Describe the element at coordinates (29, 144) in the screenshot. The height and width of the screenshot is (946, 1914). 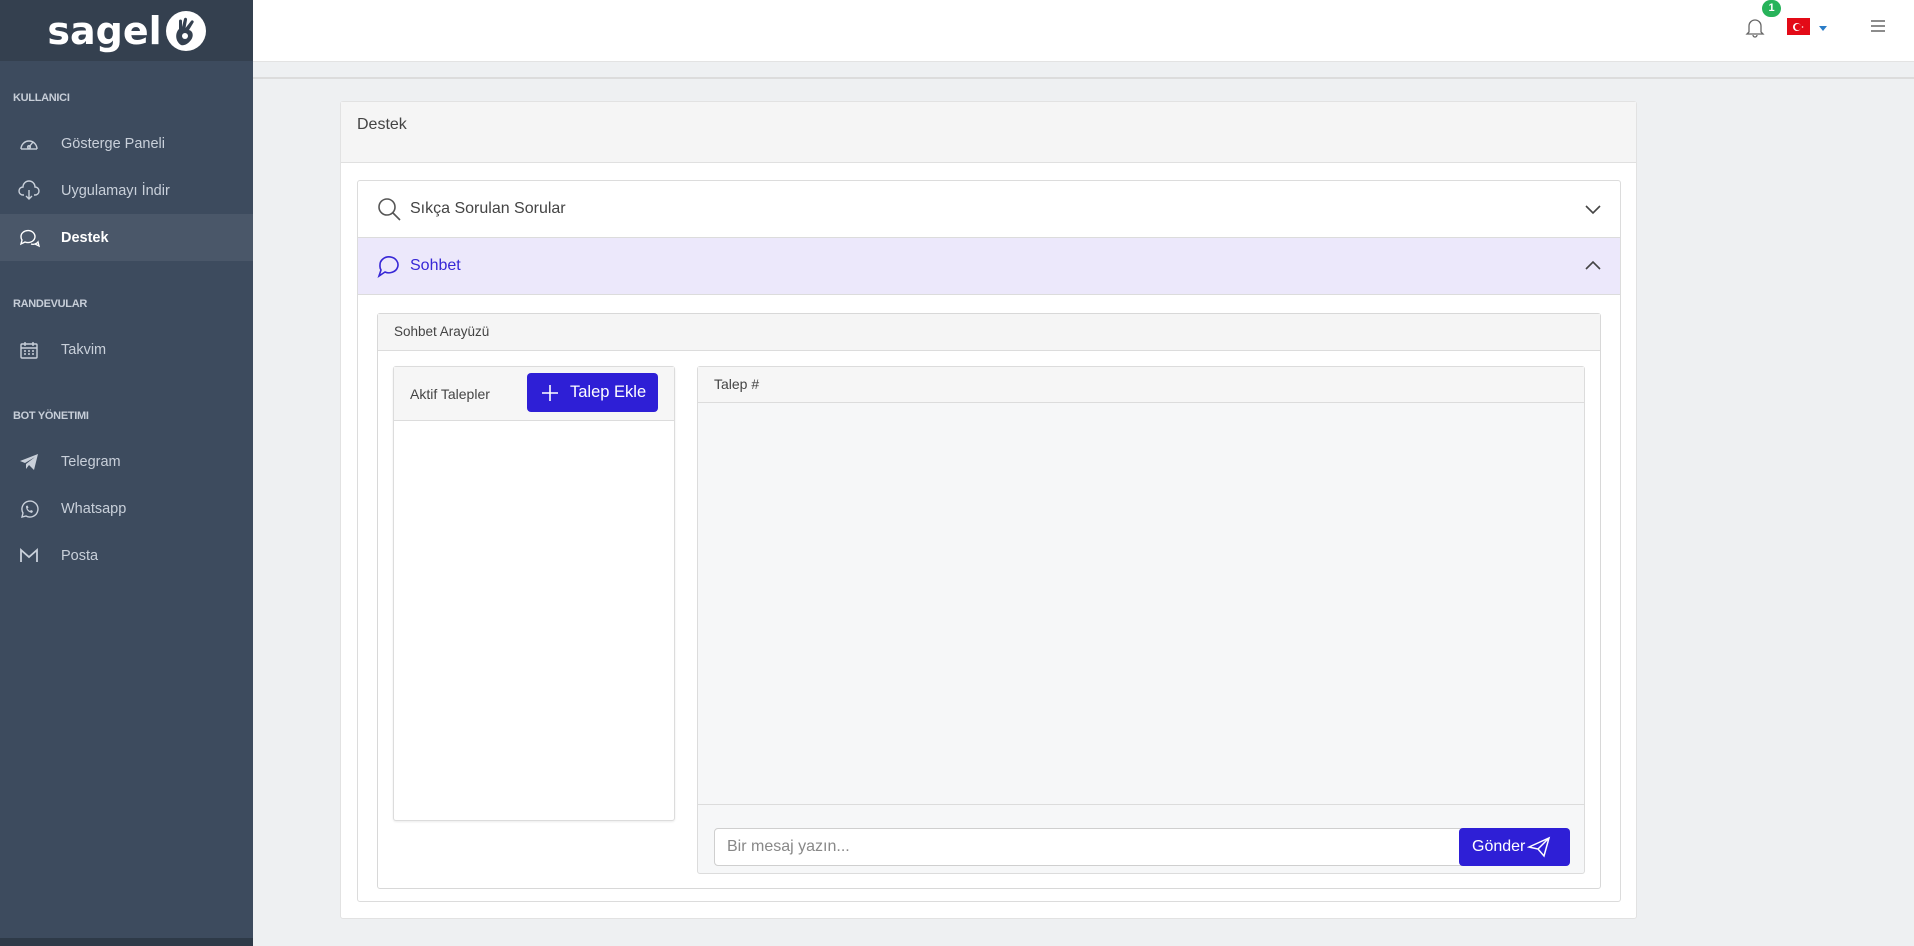
I see `dashboard-icon` at that location.